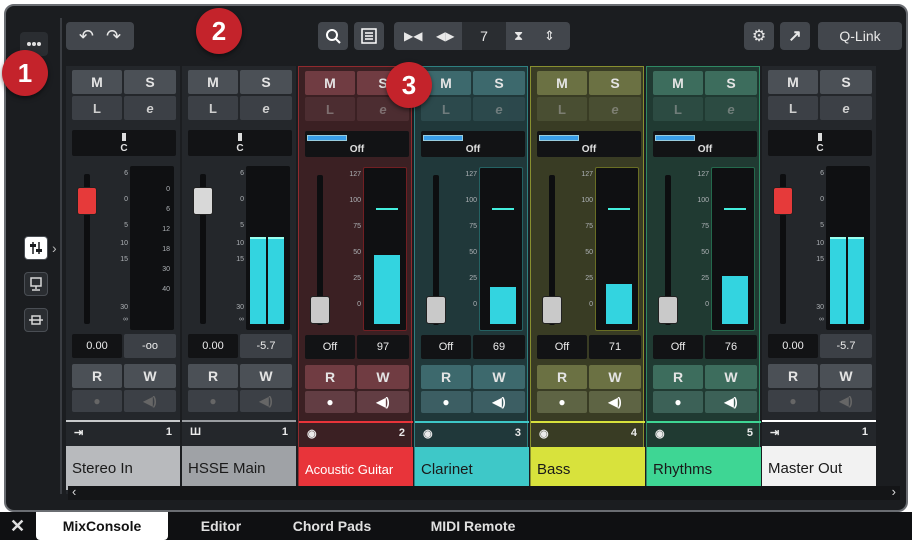  Describe the element at coordinates (36, 248) in the screenshot. I see `faders-icon` at that location.